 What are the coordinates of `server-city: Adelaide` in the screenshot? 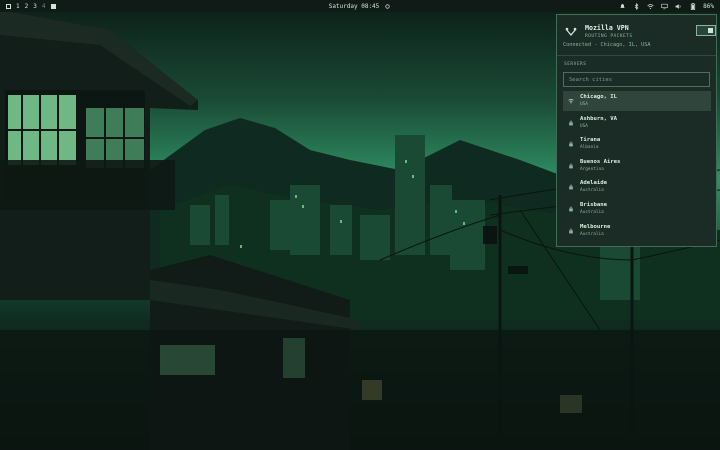 It's located at (593, 183).